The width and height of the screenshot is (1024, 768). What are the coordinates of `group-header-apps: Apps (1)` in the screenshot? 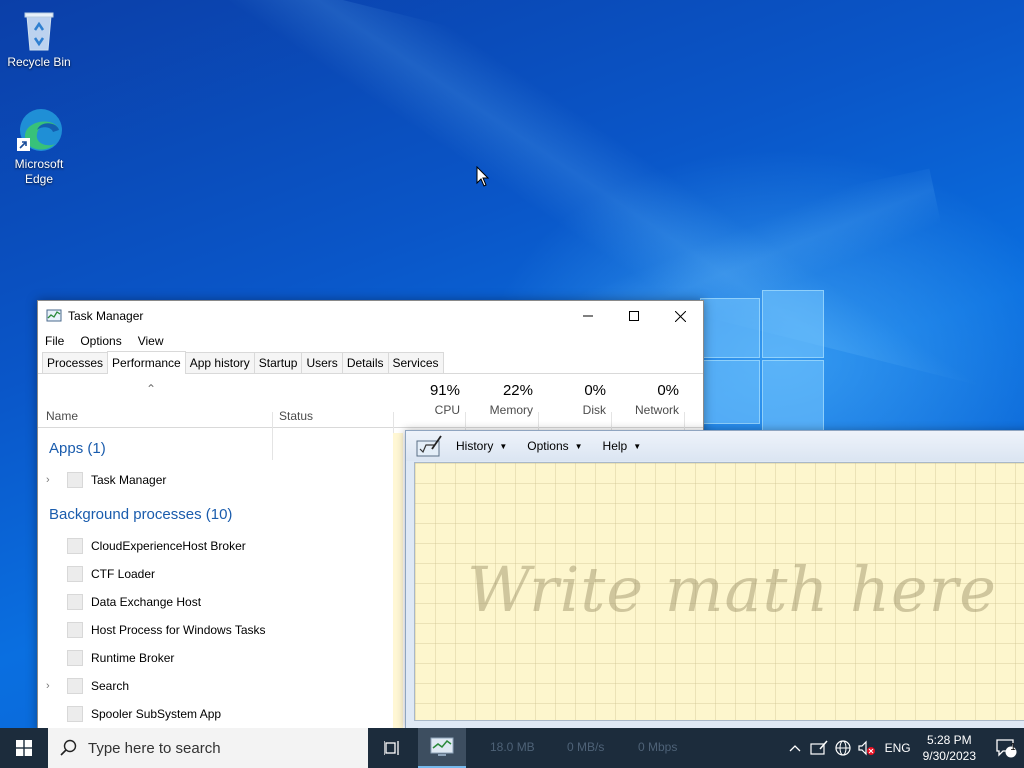 It's located at (77, 448).